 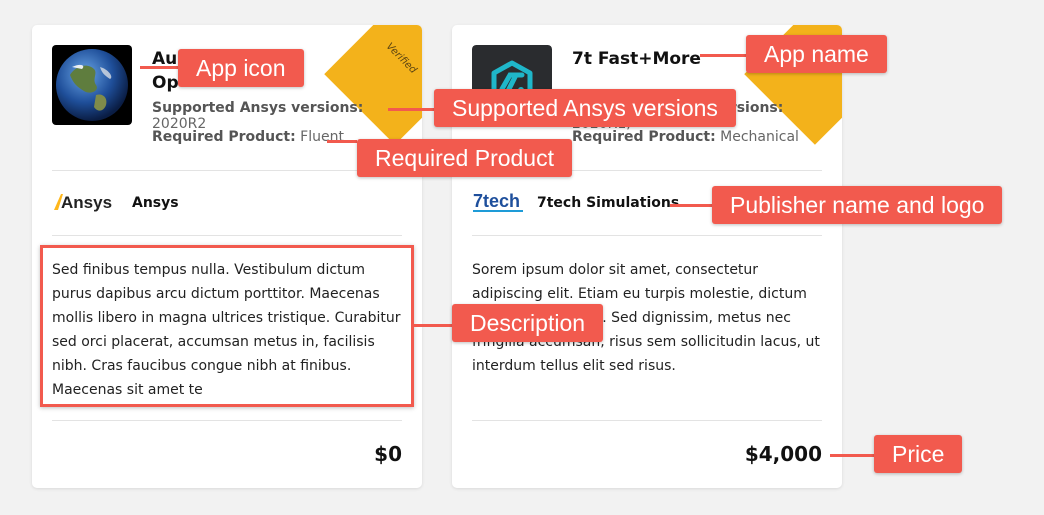 What do you see at coordinates (388, 454) in the screenshot?
I see `app-price: $0` at bounding box center [388, 454].